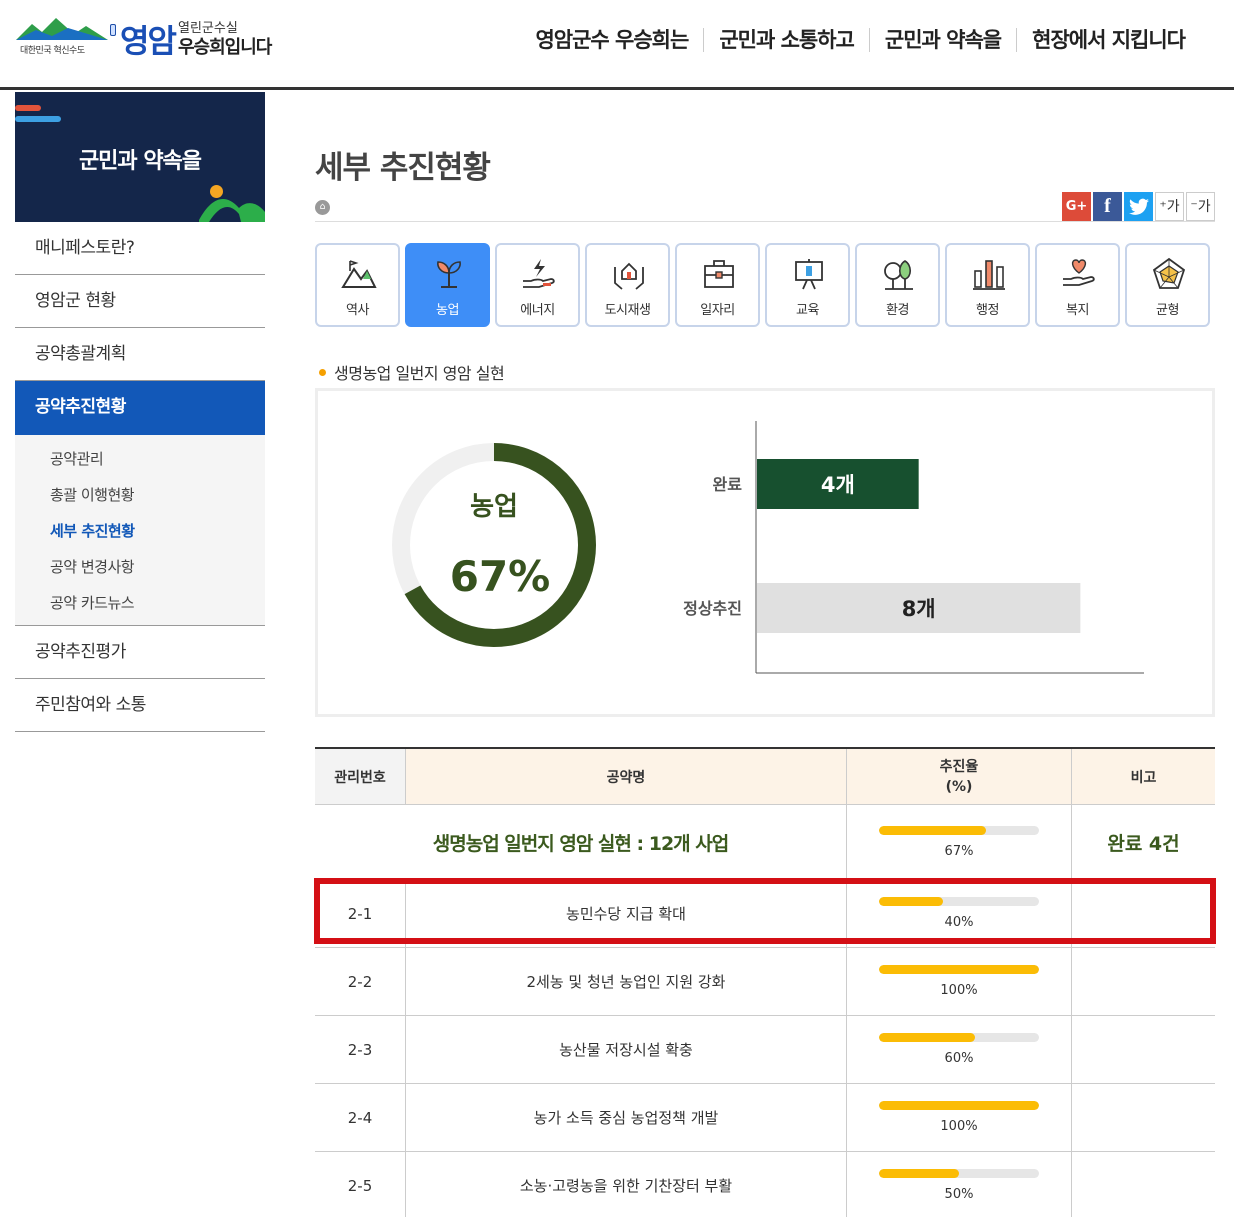 The image size is (1234, 1217). I want to click on tab-label: 에너지, so click(537, 310).